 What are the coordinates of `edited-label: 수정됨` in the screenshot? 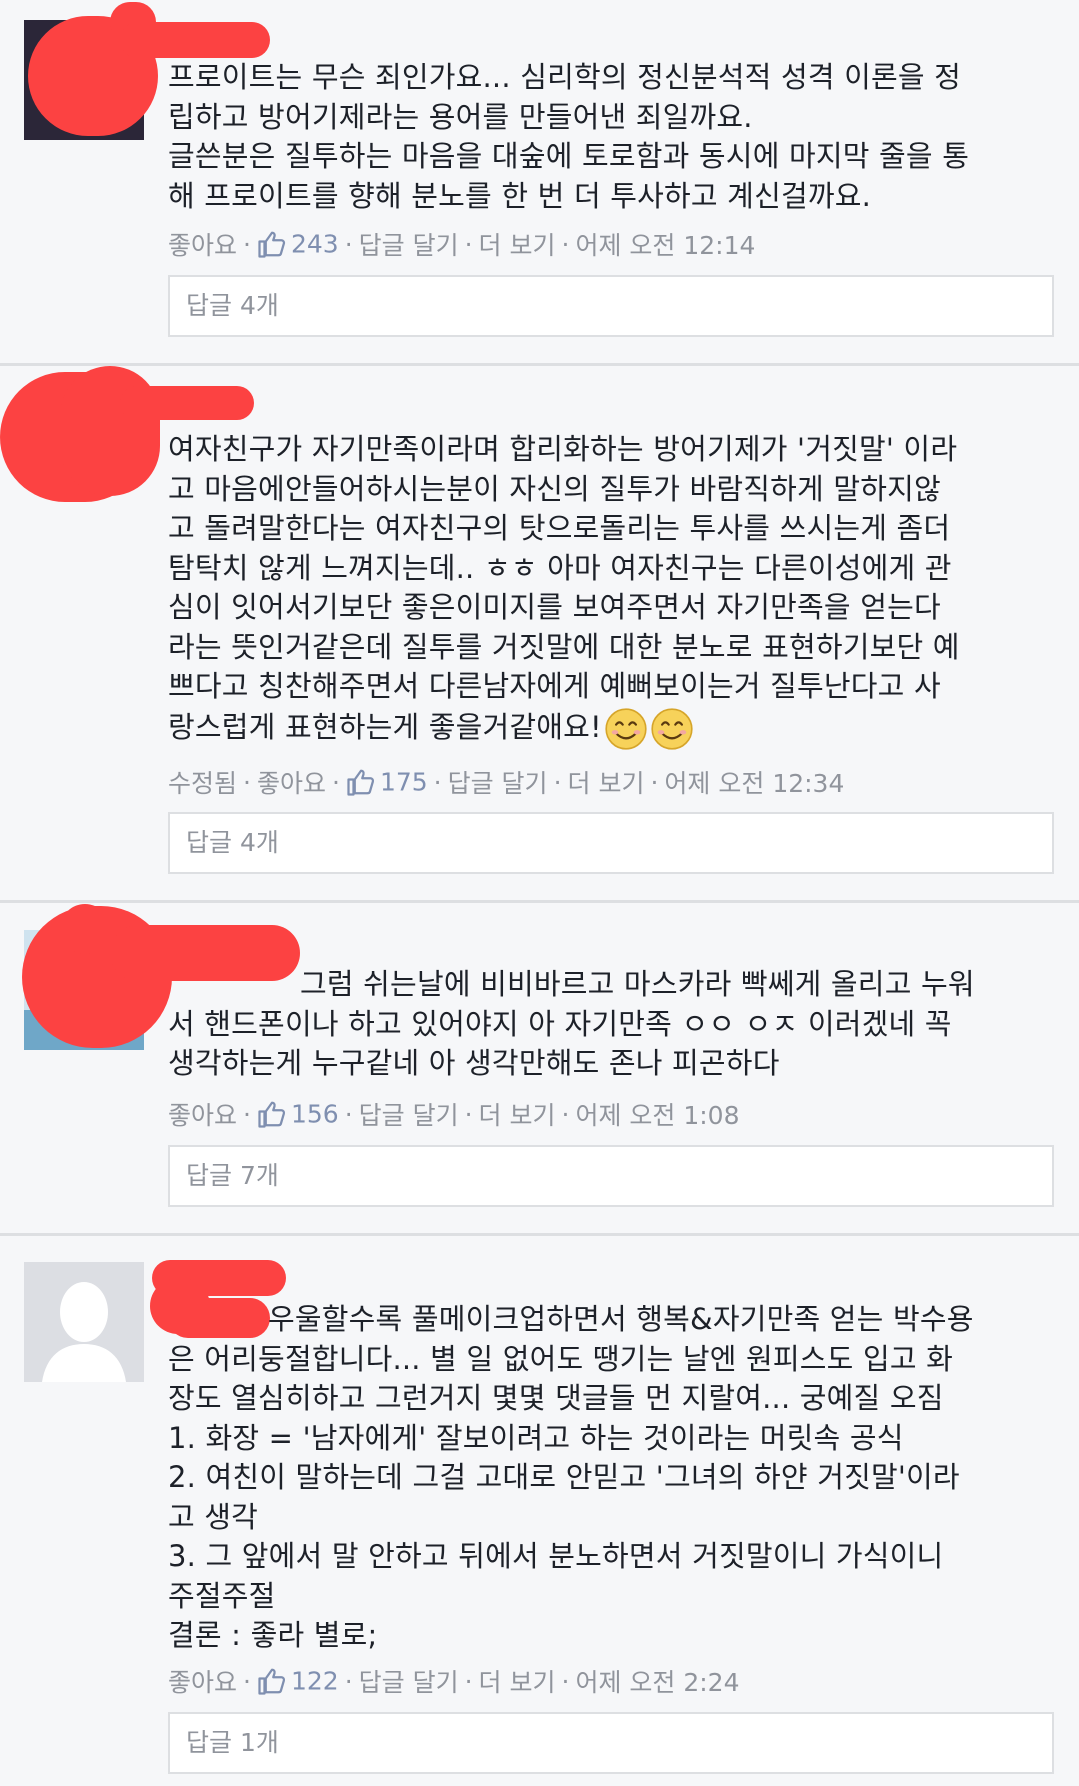 It's located at (202, 783).